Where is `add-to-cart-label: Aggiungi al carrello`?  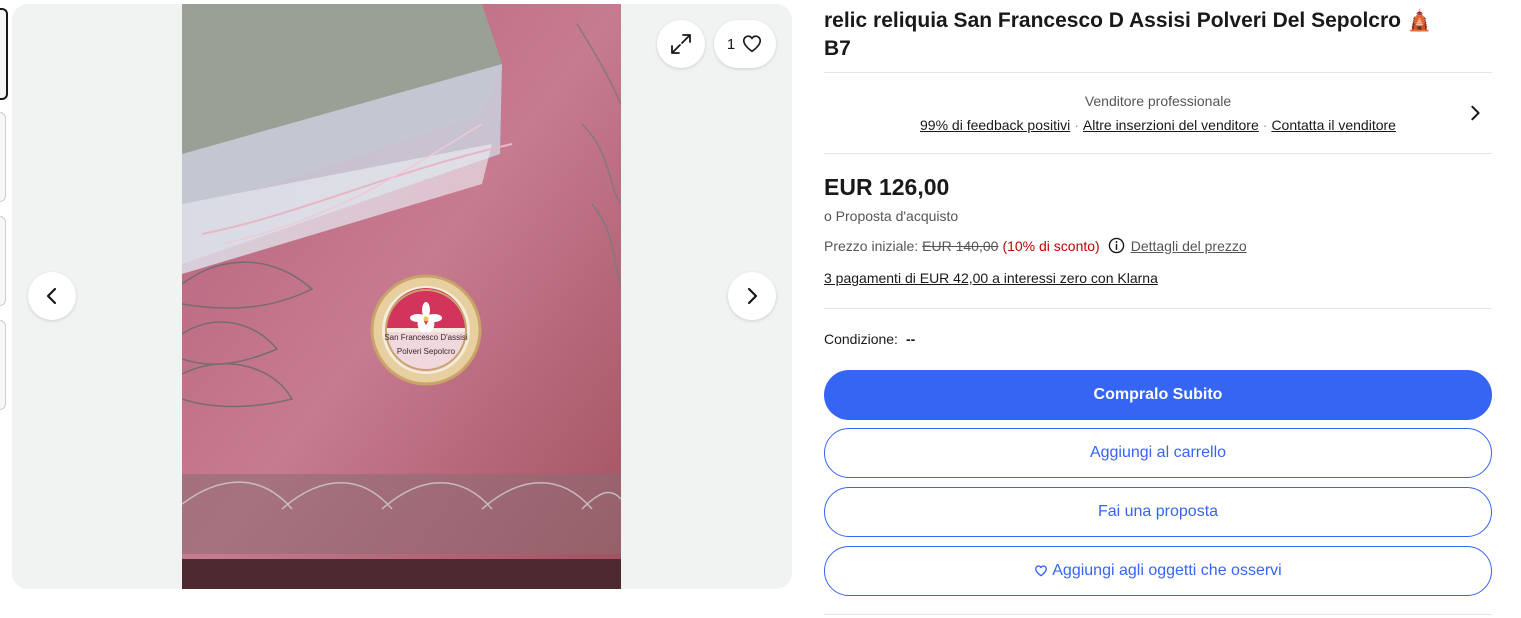 add-to-cart-label: Aggiungi al carrello is located at coordinates (1158, 452).